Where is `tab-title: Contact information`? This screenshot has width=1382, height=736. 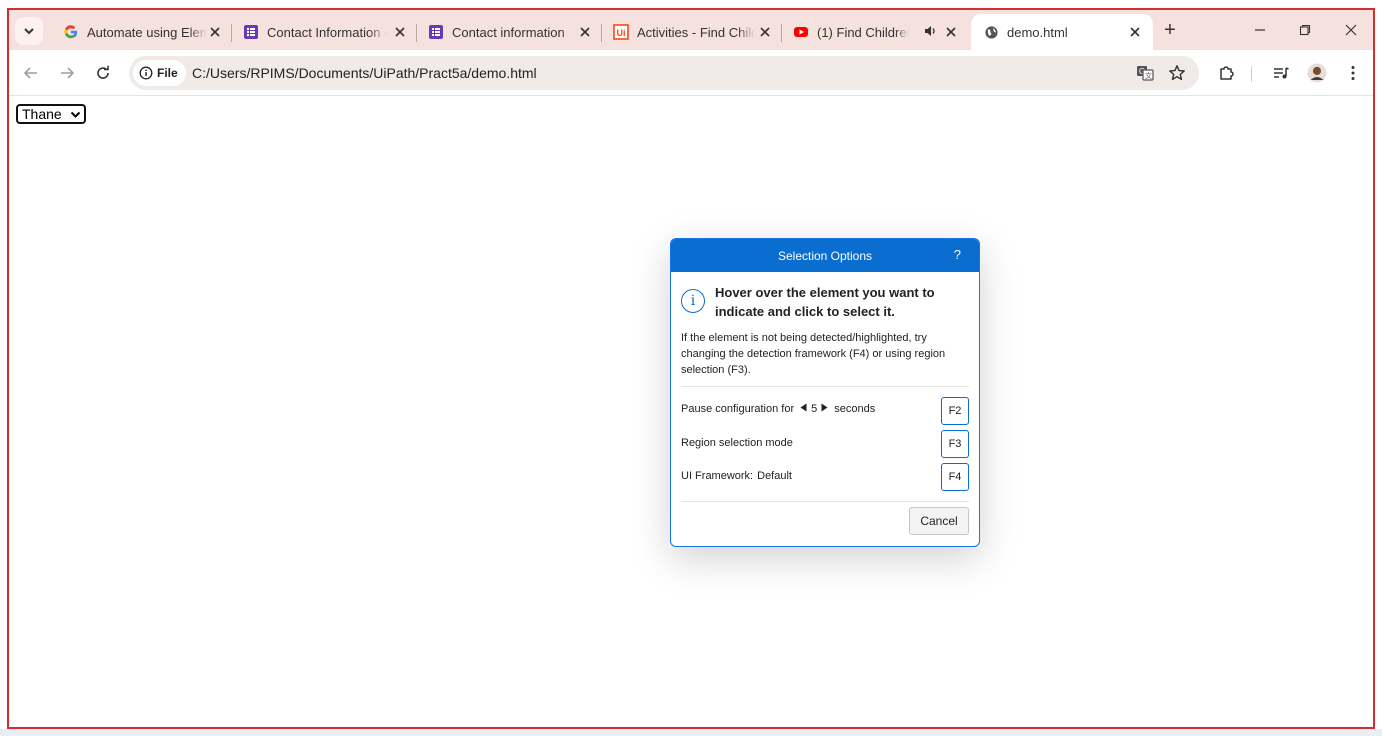
tab-title: Contact information is located at coordinates (508, 32).